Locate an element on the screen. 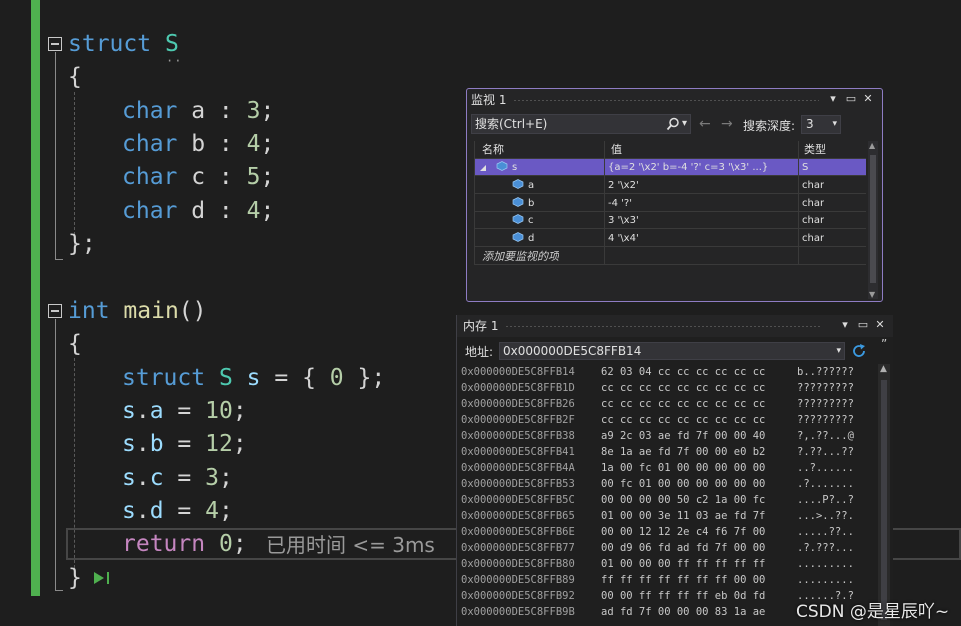 The width and height of the screenshot is (961, 626). memory-bytes: 01 00 00 3e 11 03 ae fd 7f is located at coordinates (683, 516).